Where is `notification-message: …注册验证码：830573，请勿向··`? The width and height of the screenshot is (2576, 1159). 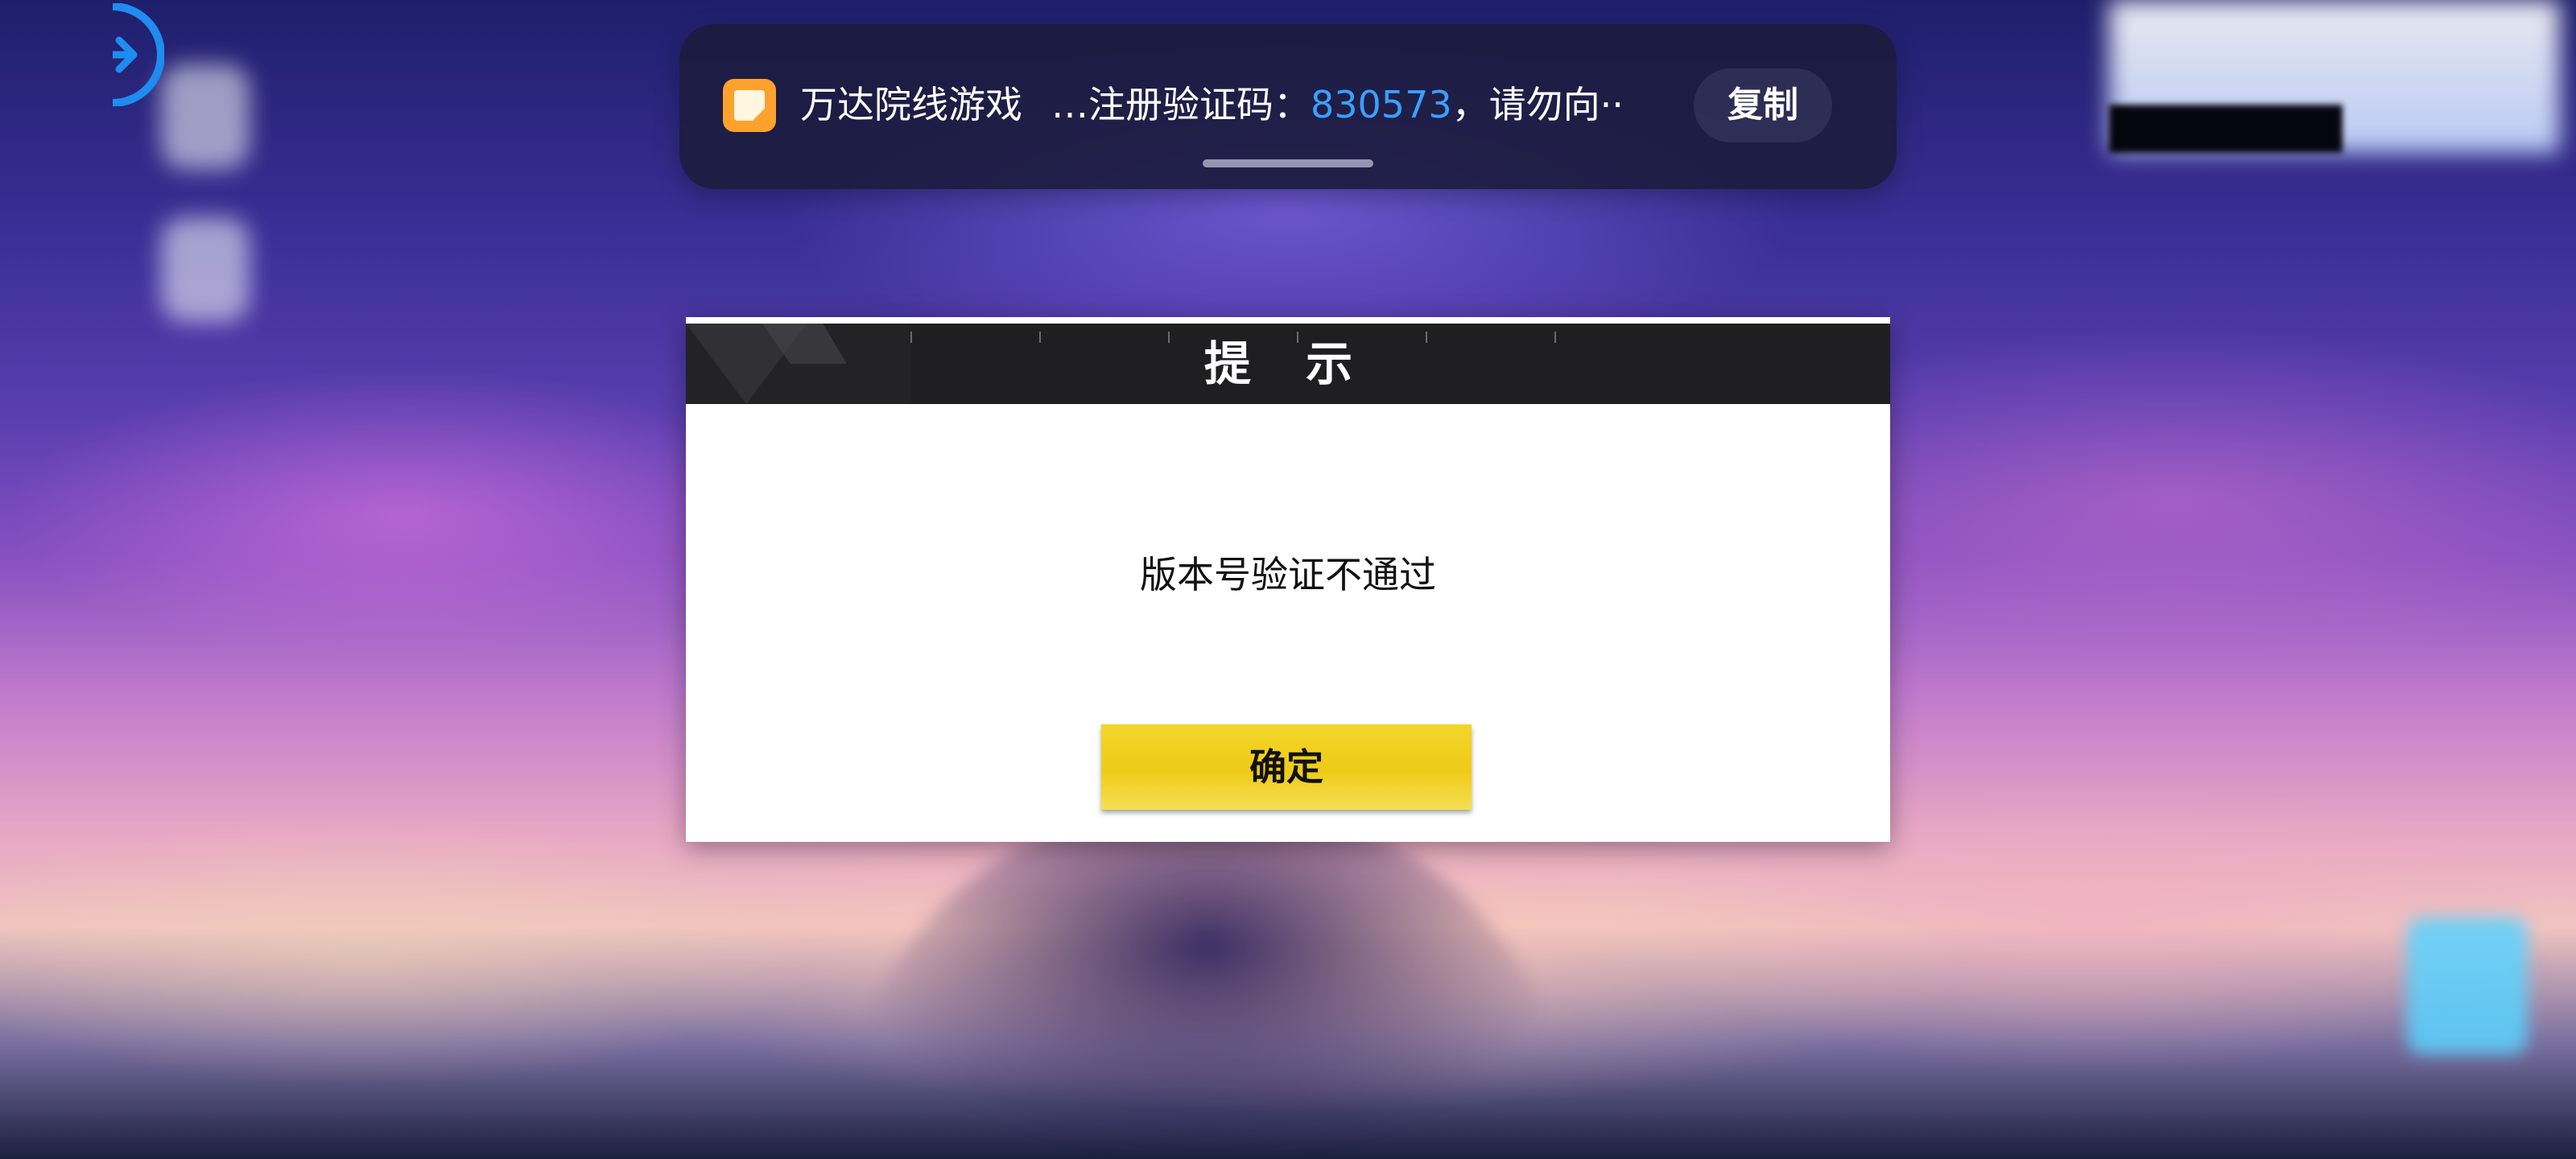
notification-message: …注册验证码：830573，请勿向·· is located at coordinates (1337, 105).